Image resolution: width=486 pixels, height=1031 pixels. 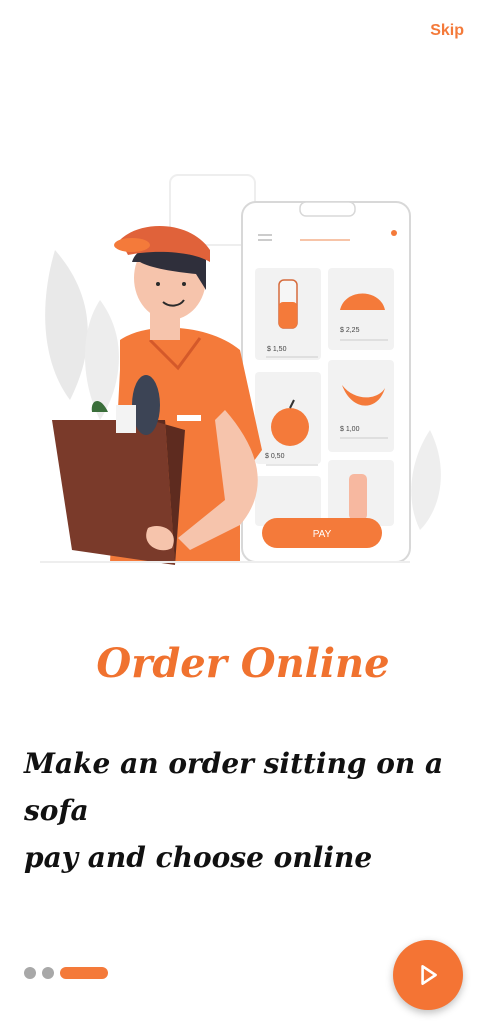 What do you see at coordinates (56, 810) in the screenshot?
I see `description-line: sofa` at bounding box center [56, 810].